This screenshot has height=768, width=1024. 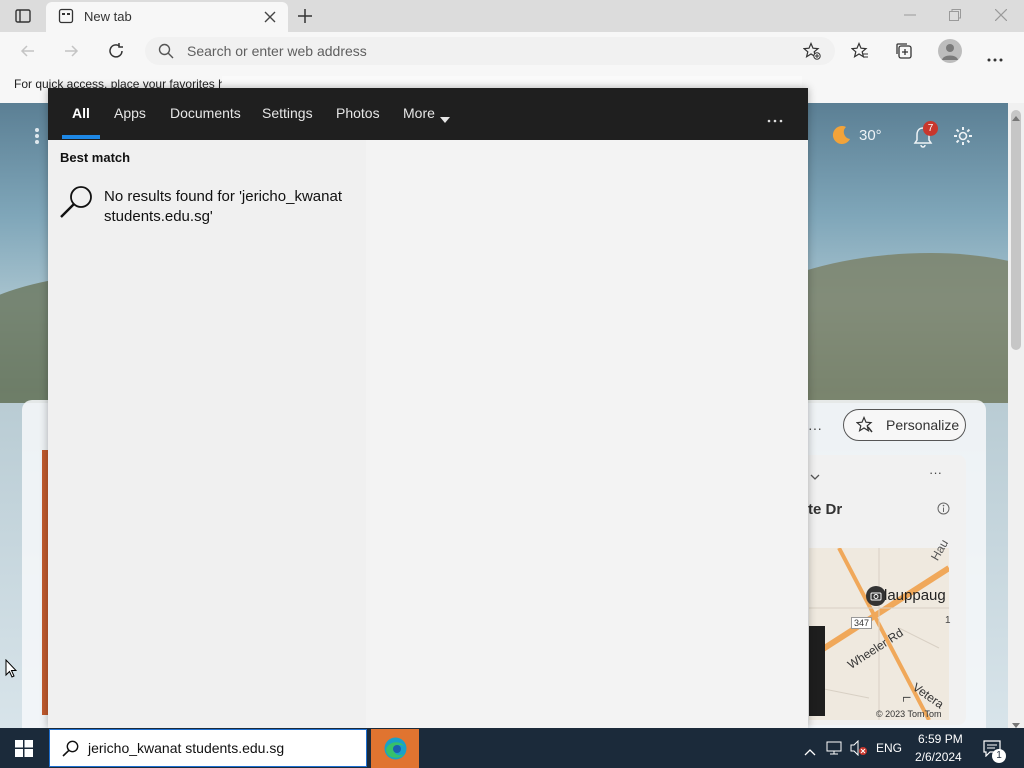 I want to click on profile-avatar-icon, so click(x=950, y=51).